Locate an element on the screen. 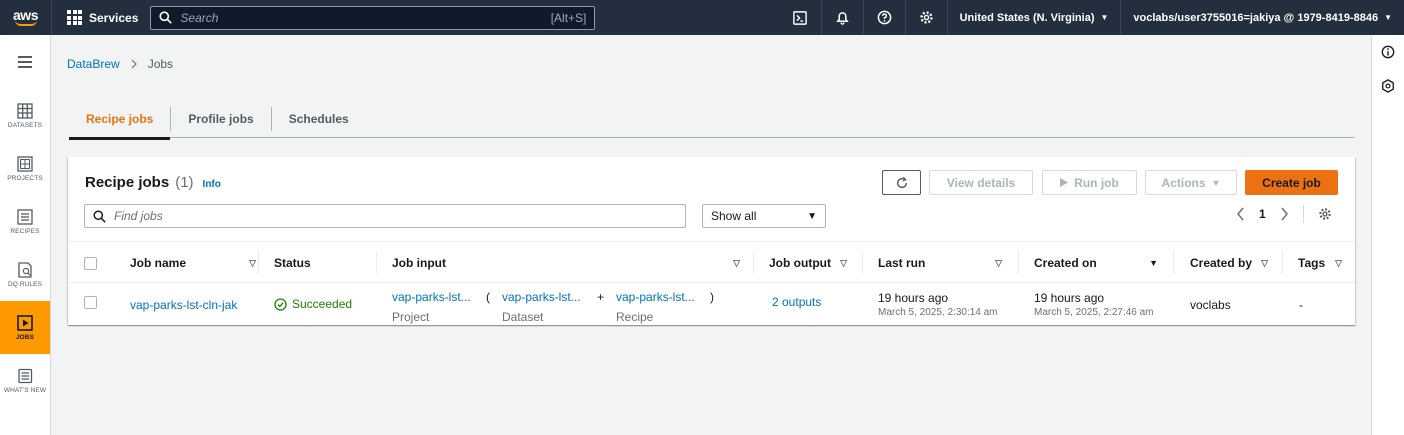  panel-header: Recipe jobs (1) Info is located at coordinates (153, 182).